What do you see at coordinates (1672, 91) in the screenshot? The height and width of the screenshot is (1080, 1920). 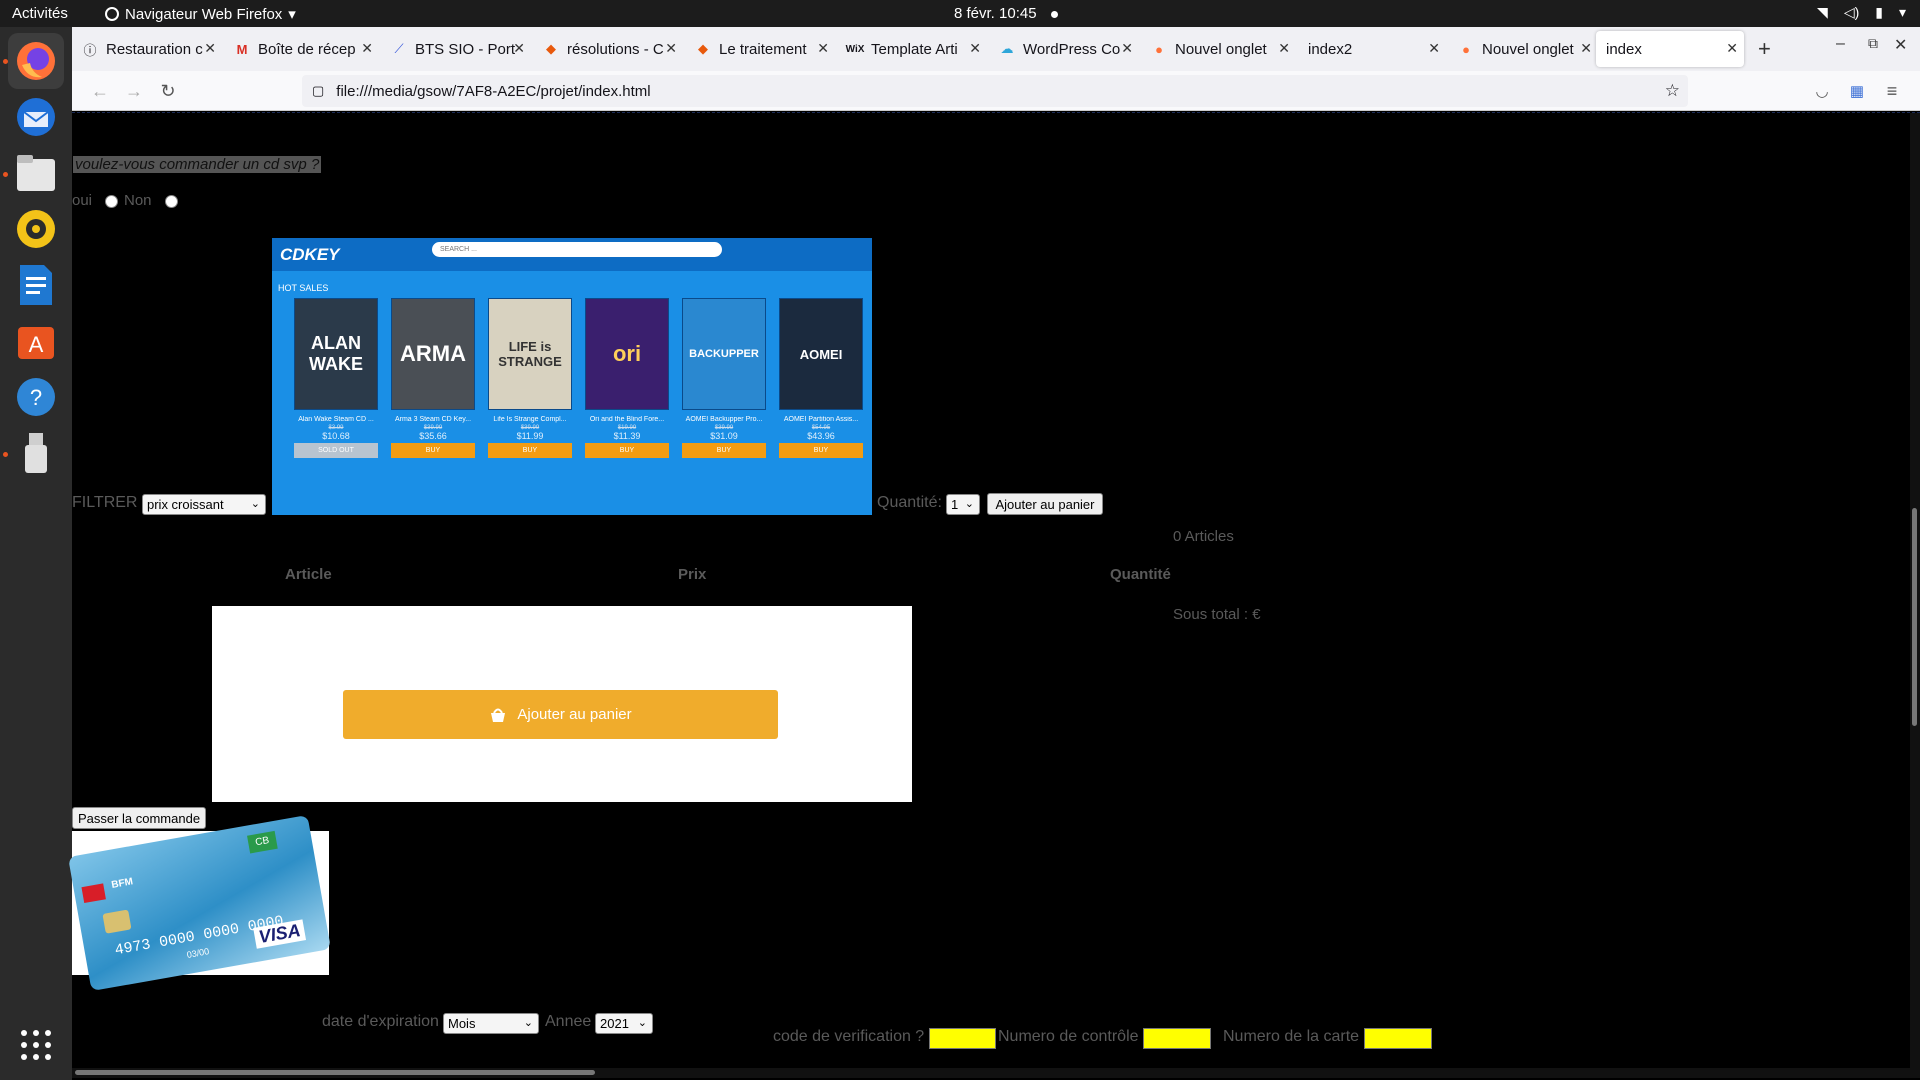 I see `star-icon: ☆` at bounding box center [1672, 91].